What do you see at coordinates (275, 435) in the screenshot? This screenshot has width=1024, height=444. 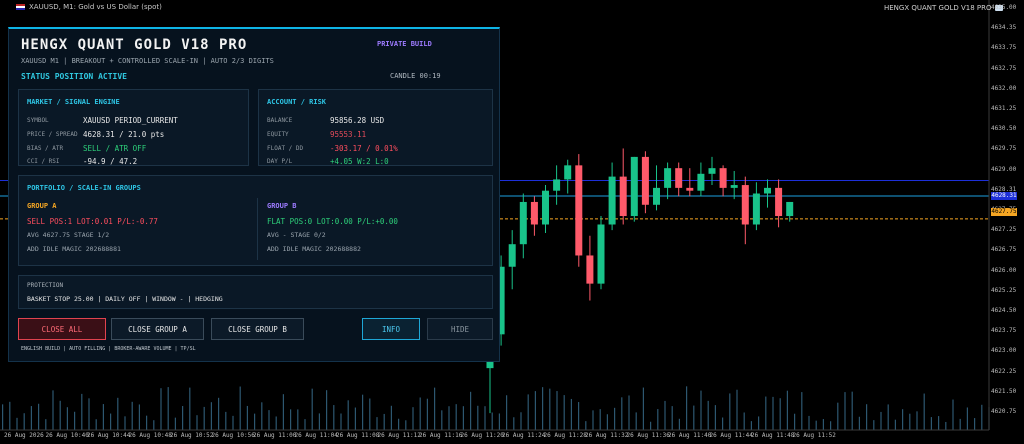 I see `time-tick: 26 Aug 11:00` at bounding box center [275, 435].